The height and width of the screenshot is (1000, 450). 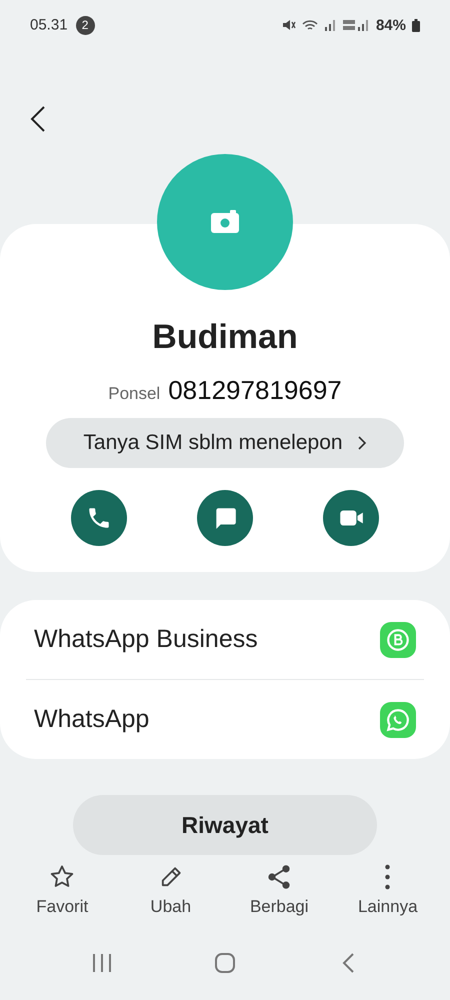 I want to click on phone-label: Ponsel, so click(x=134, y=394).